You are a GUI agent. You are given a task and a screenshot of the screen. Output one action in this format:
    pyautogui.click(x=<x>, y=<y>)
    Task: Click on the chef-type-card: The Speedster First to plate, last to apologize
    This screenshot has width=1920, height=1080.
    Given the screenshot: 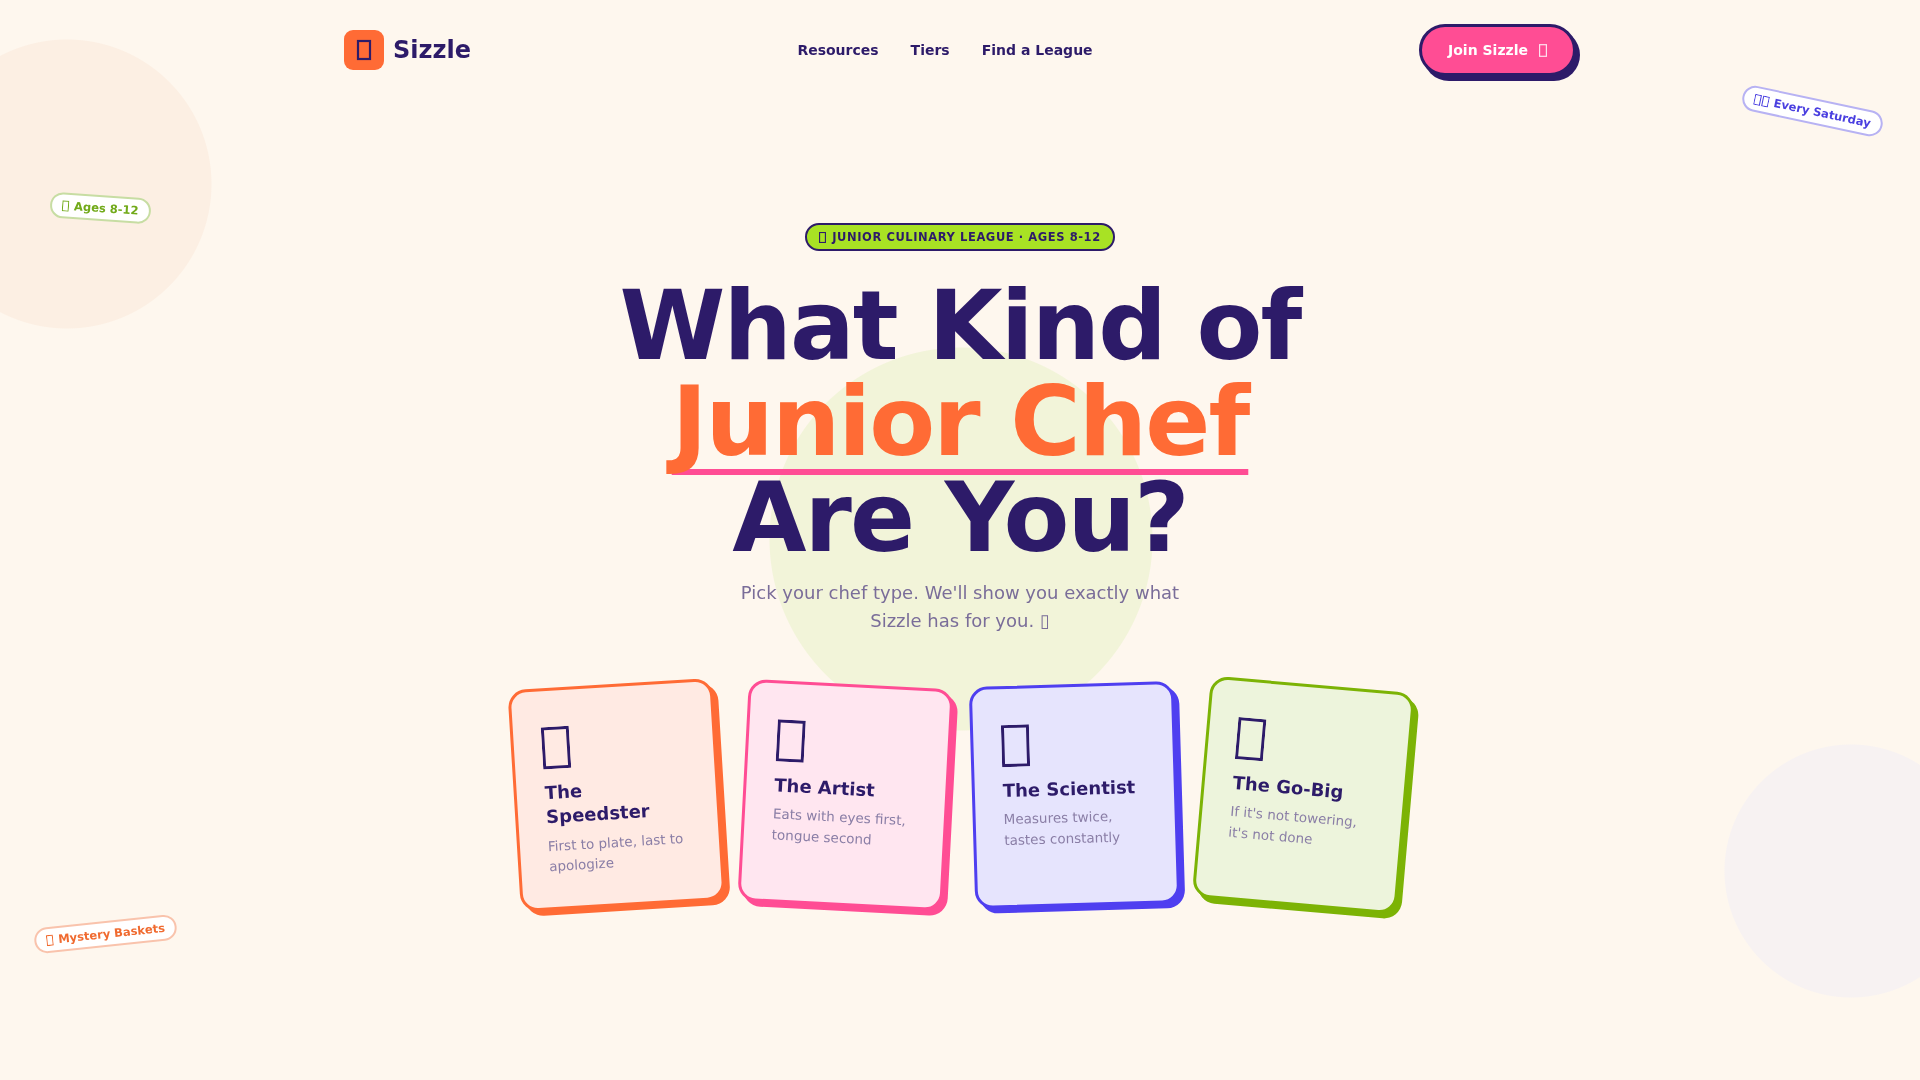 What is the action you would take?
    pyautogui.click(x=616, y=795)
    